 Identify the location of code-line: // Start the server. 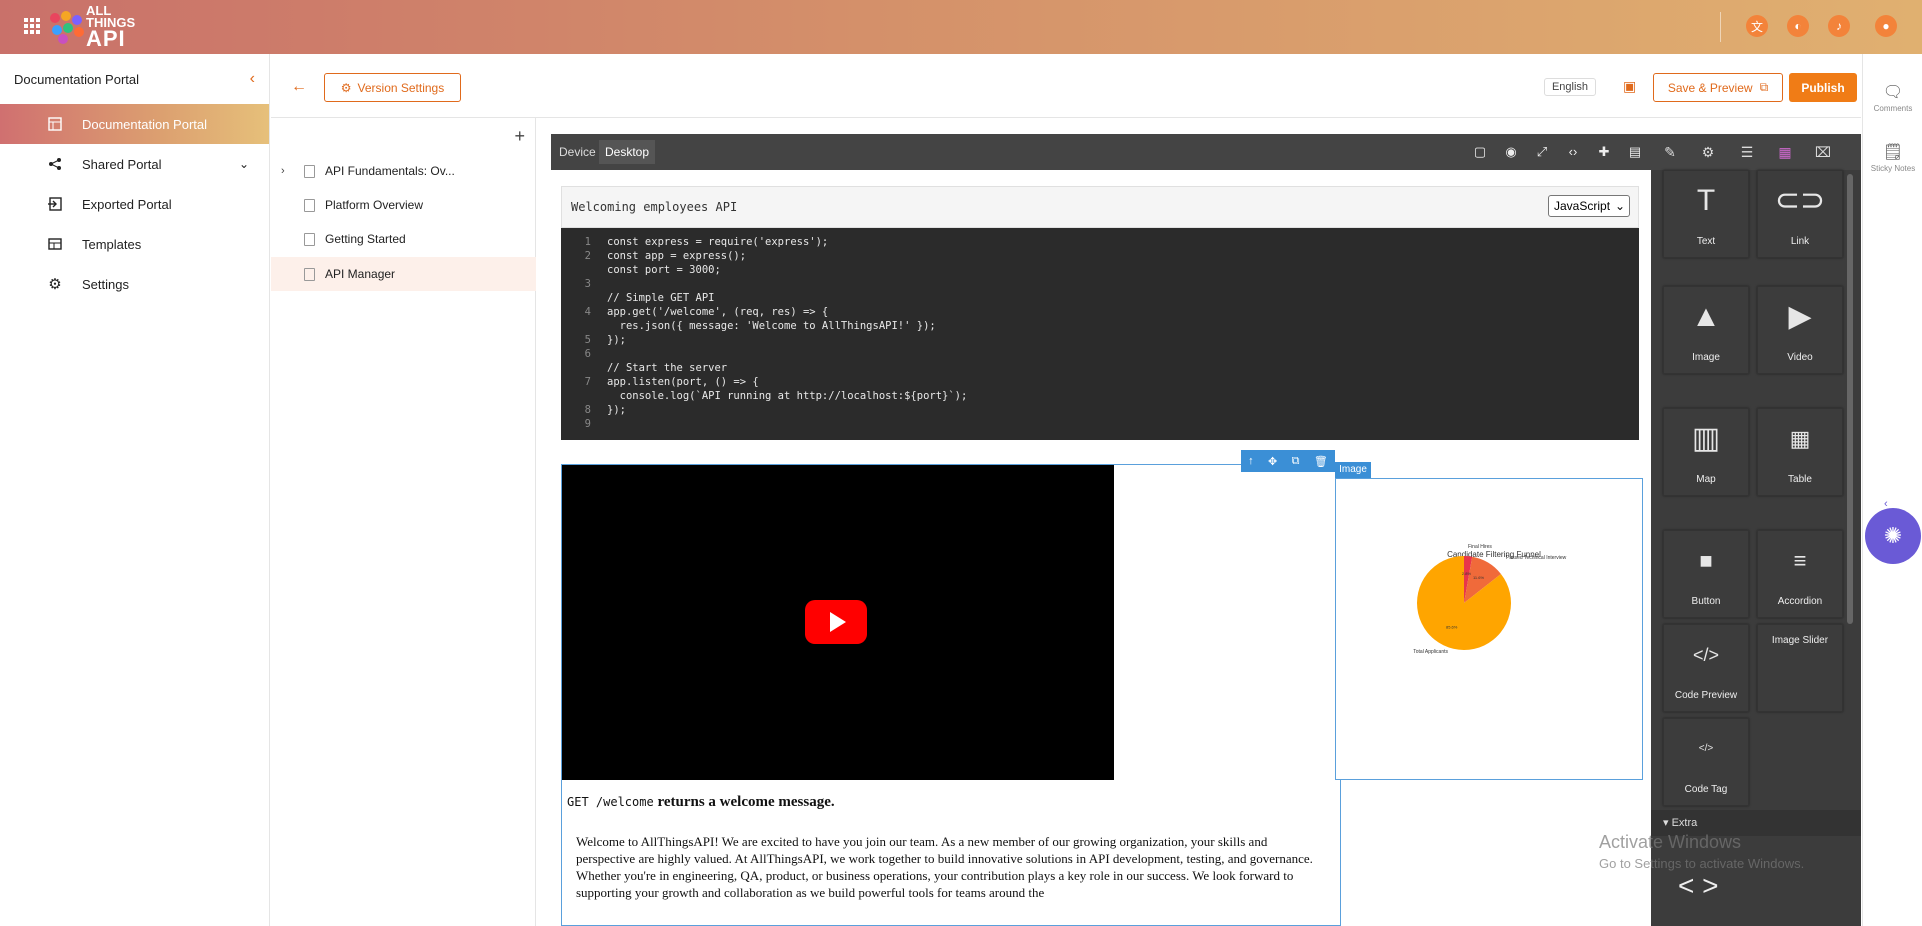
(667, 368).